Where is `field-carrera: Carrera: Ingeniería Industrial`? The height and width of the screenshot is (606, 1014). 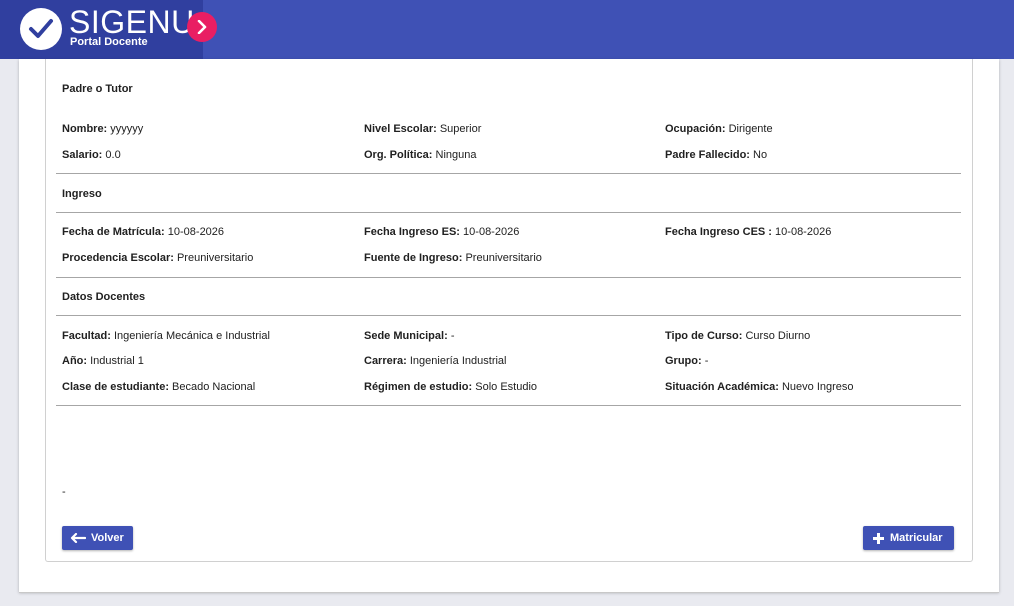 field-carrera: Carrera: Ingeniería Industrial is located at coordinates (435, 361).